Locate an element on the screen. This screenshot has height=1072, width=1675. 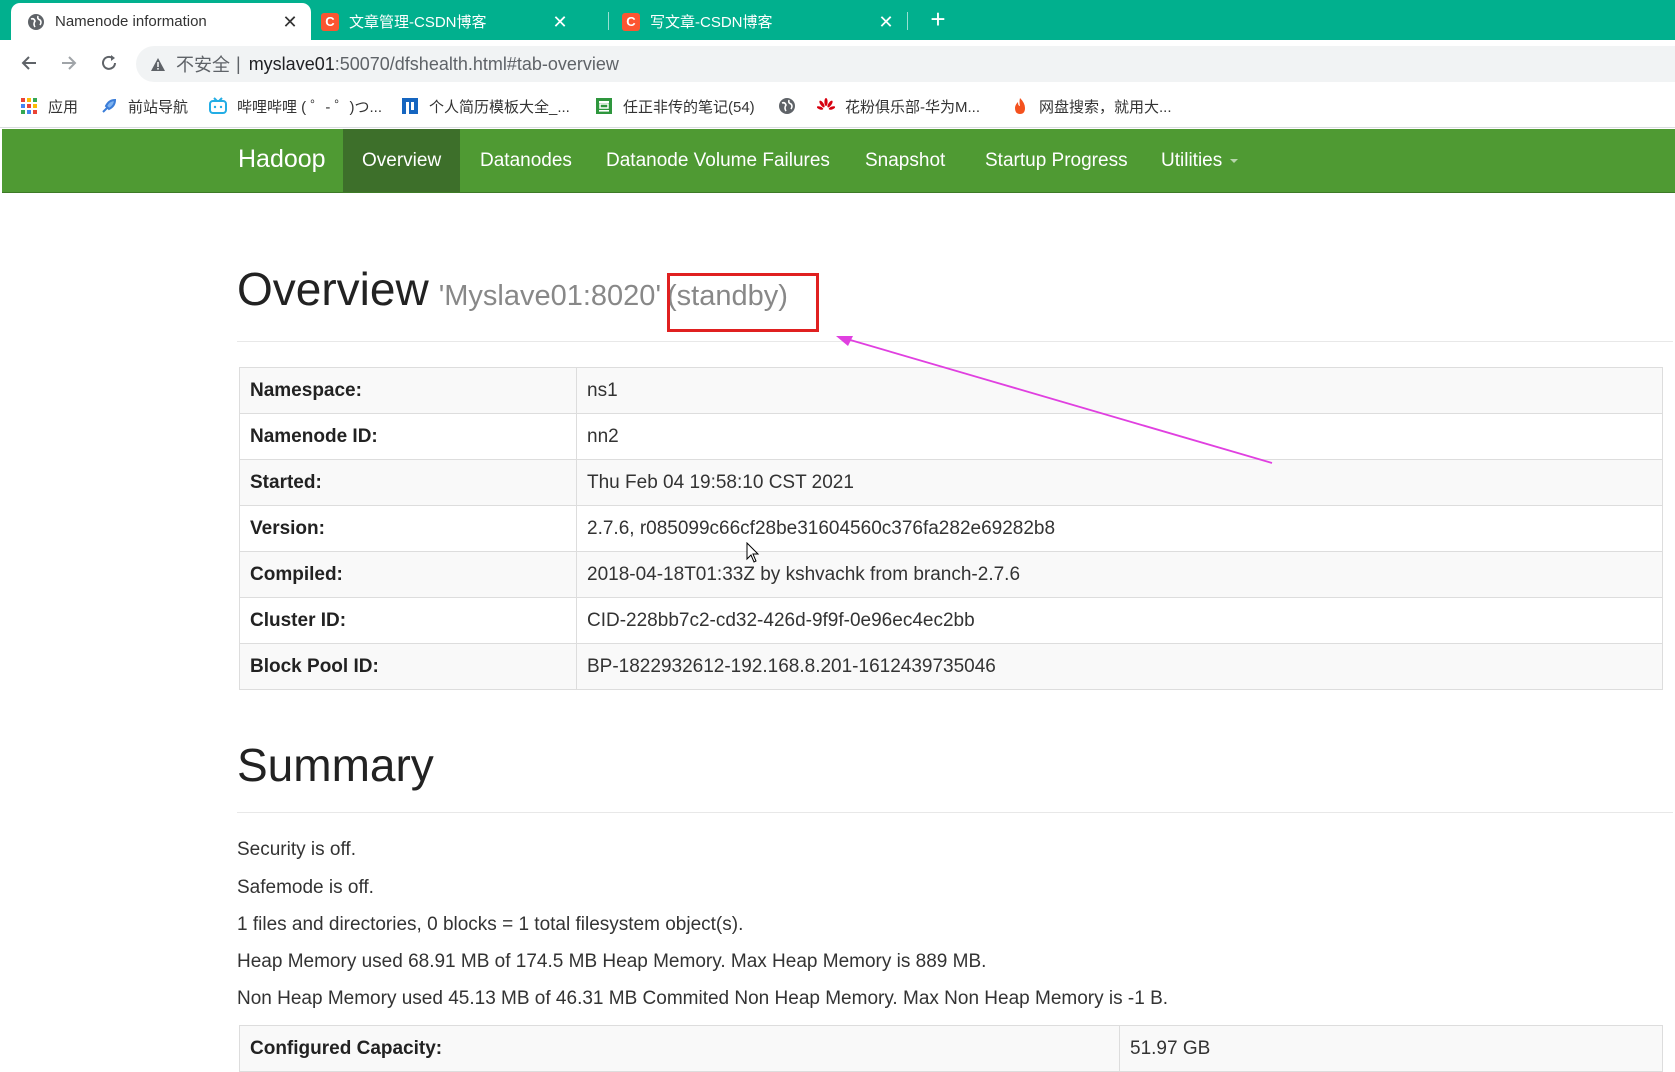
bilibili-icon is located at coordinates (218, 106).